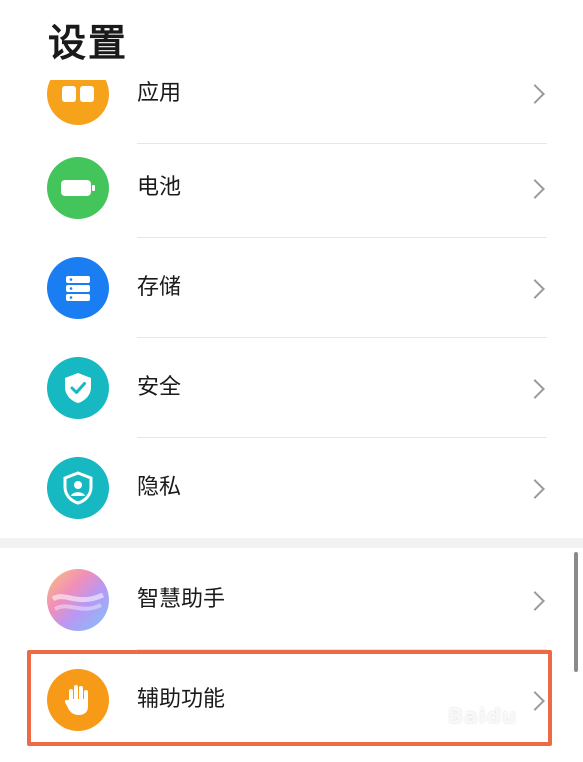 The height and width of the screenshot is (762, 583). I want to click on settings-item-label: 智慧助手, so click(181, 599).